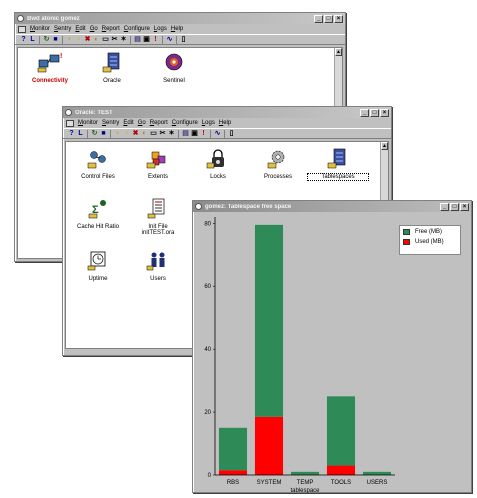 Image resolution: width=477 pixels, height=498 pixels. Describe the element at coordinates (158, 266) in the screenshot. I see `users-item: Users` at that location.